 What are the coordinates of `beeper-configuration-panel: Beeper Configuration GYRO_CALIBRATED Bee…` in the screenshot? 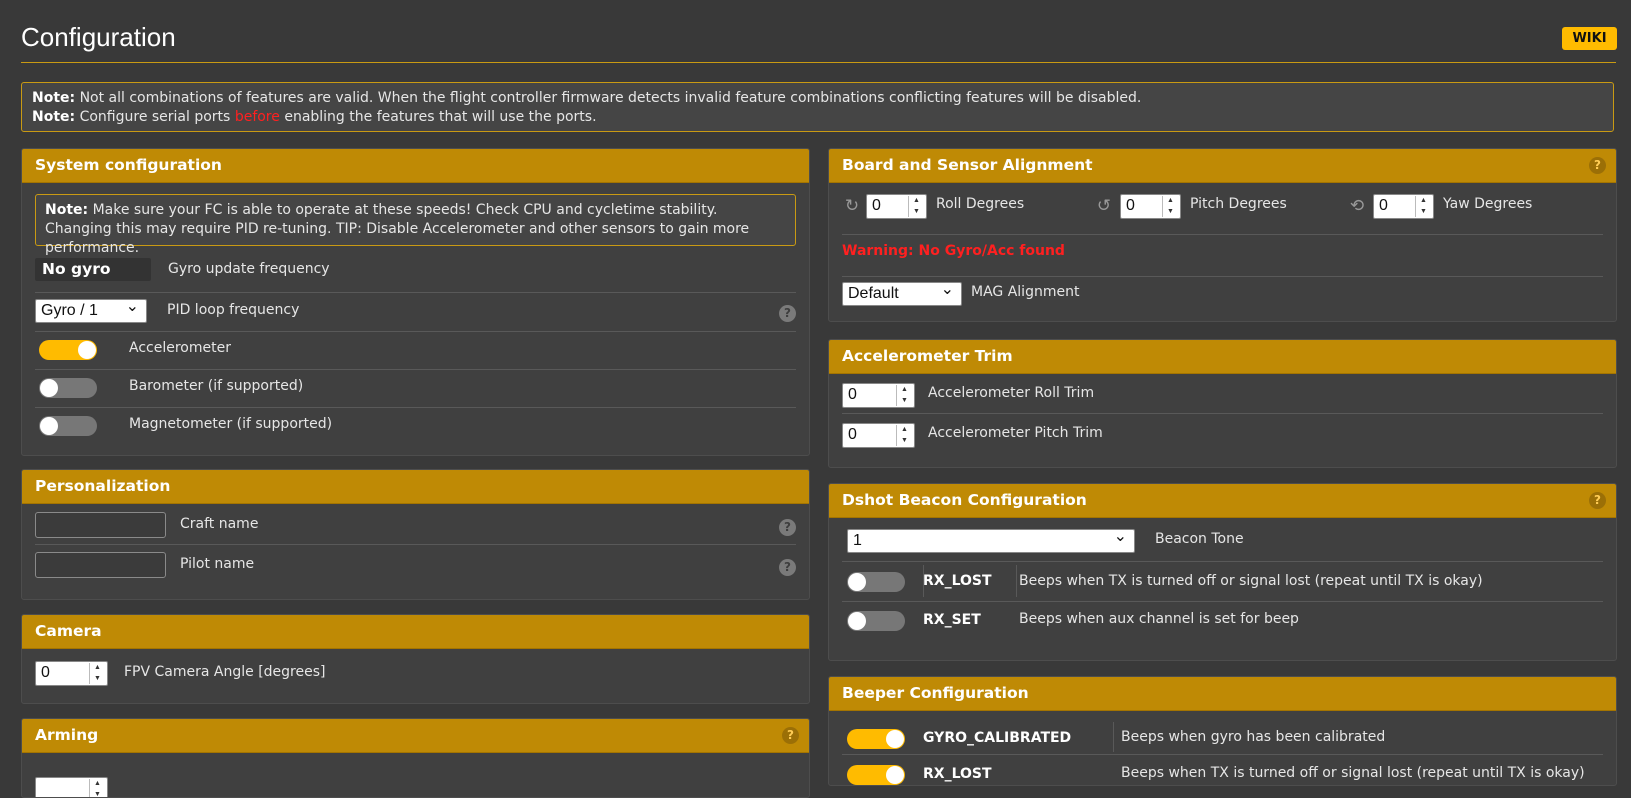 It's located at (1222, 731).